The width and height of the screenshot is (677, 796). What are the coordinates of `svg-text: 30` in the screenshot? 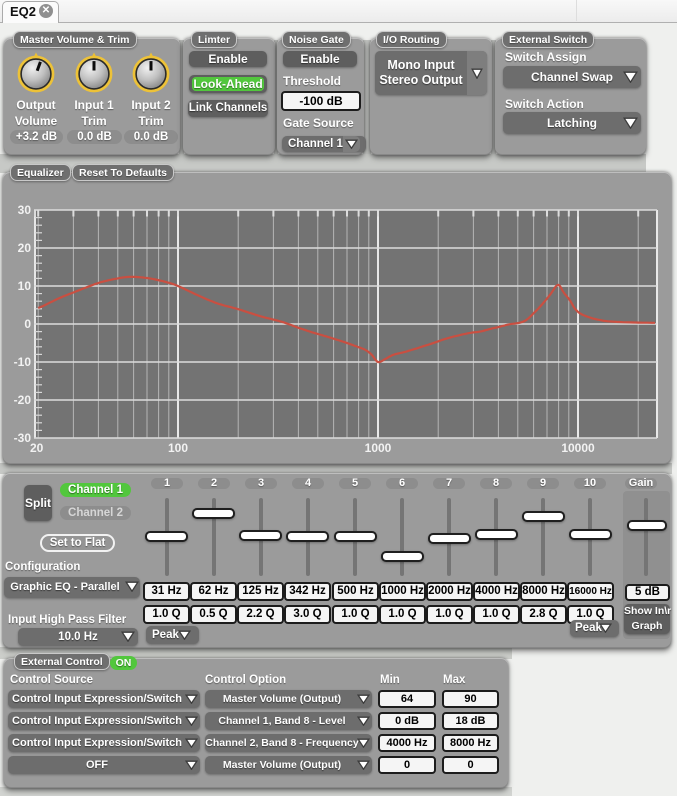 It's located at (25, 210).